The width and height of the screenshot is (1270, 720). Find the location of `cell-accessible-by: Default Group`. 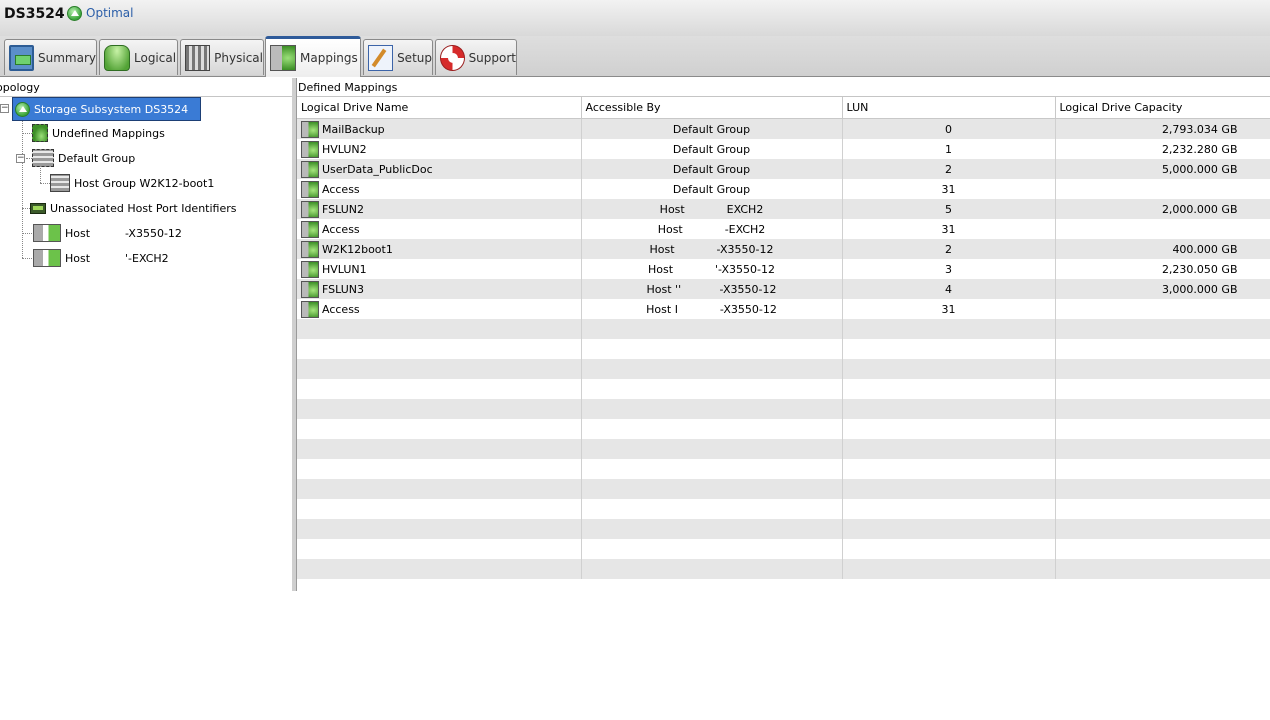

cell-accessible-by: Default Group is located at coordinates (712, 149).